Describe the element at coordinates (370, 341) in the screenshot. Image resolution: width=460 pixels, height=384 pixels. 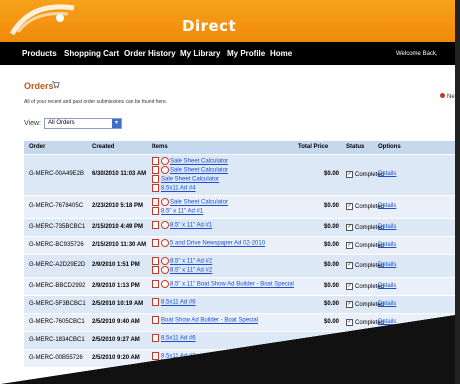
I see `status-label: Completed` at that location.